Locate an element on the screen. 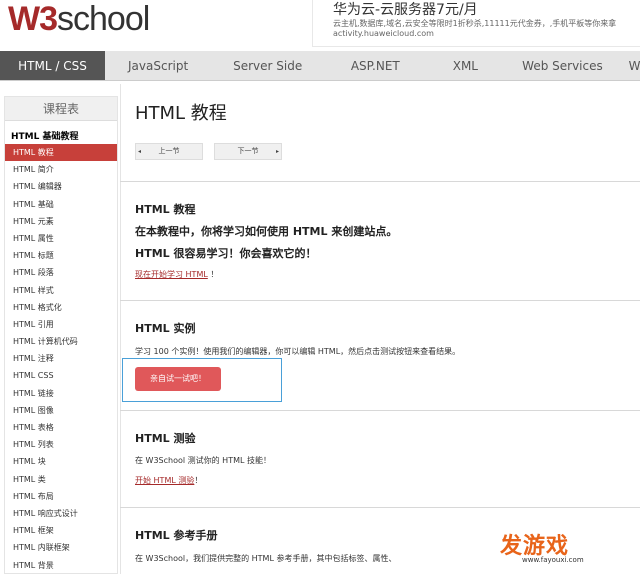 This screenshot has height=574, width=640. prev-section-label: 上一节 is located at coordinates (169, 151).